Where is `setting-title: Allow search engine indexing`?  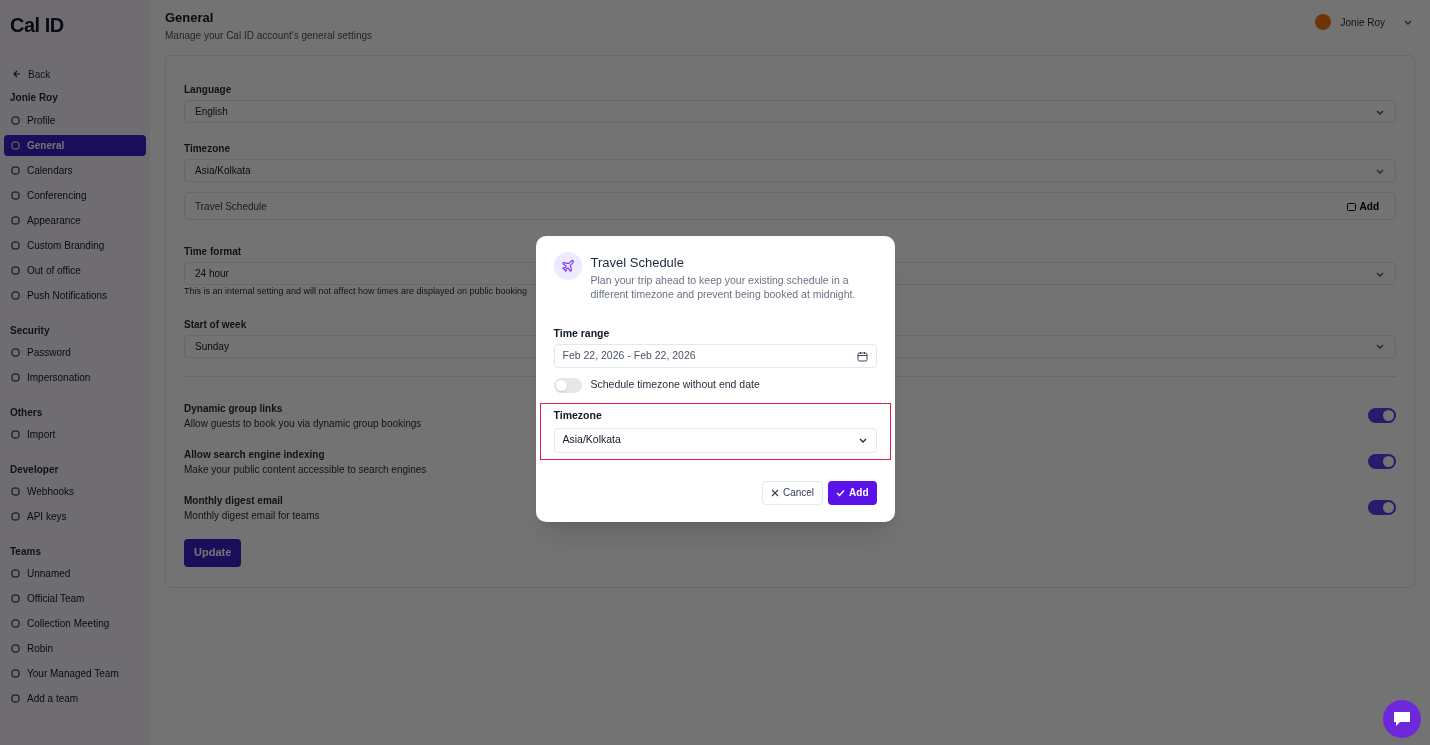 setting-title: Allow search engine indexing is located at coordinates (255, 454).